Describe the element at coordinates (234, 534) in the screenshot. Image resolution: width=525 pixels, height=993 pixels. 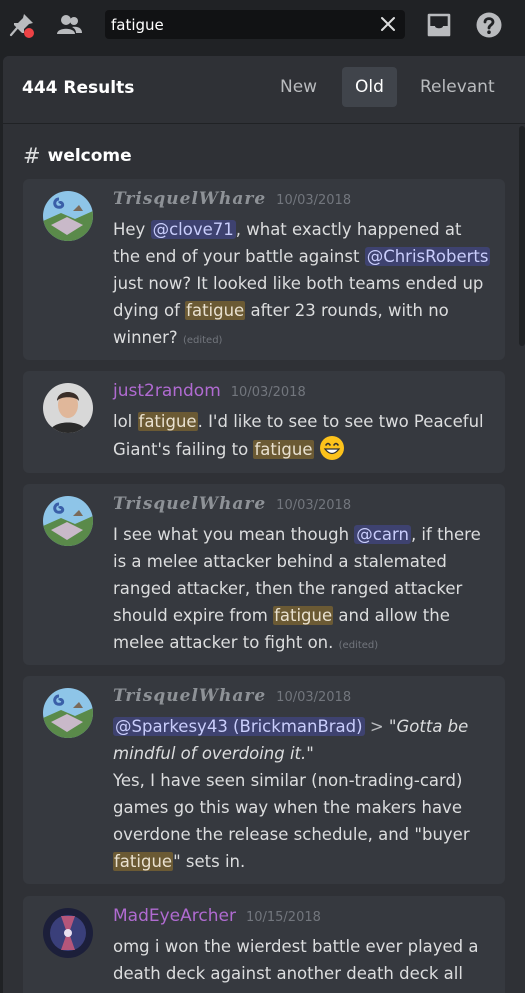
I see `text: I see what you mean though` at that location.